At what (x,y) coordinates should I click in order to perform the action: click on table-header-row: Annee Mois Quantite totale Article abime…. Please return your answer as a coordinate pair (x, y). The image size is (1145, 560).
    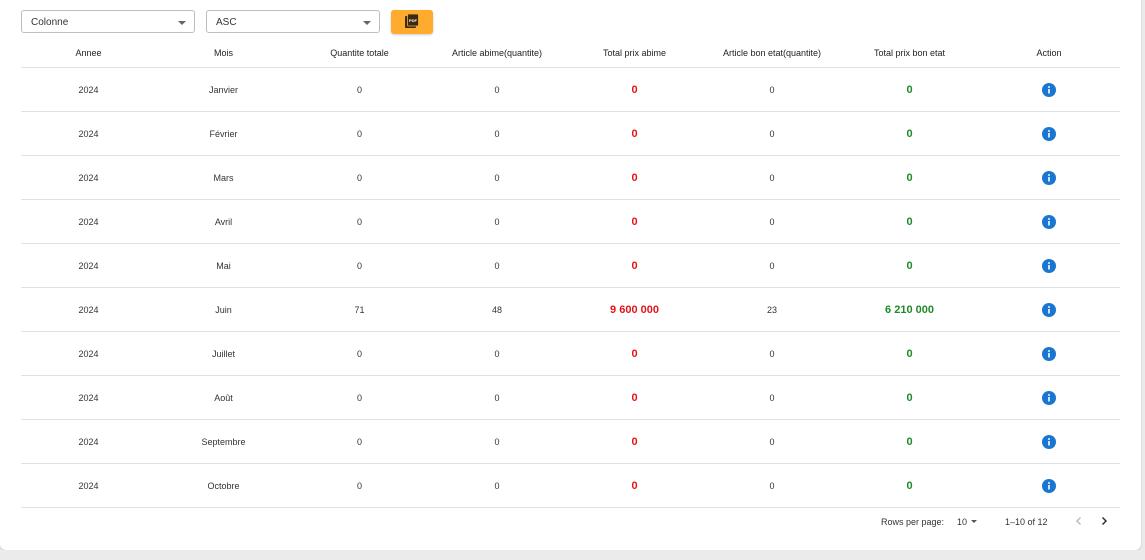
    Looking at the image, I should click on (570, 53).